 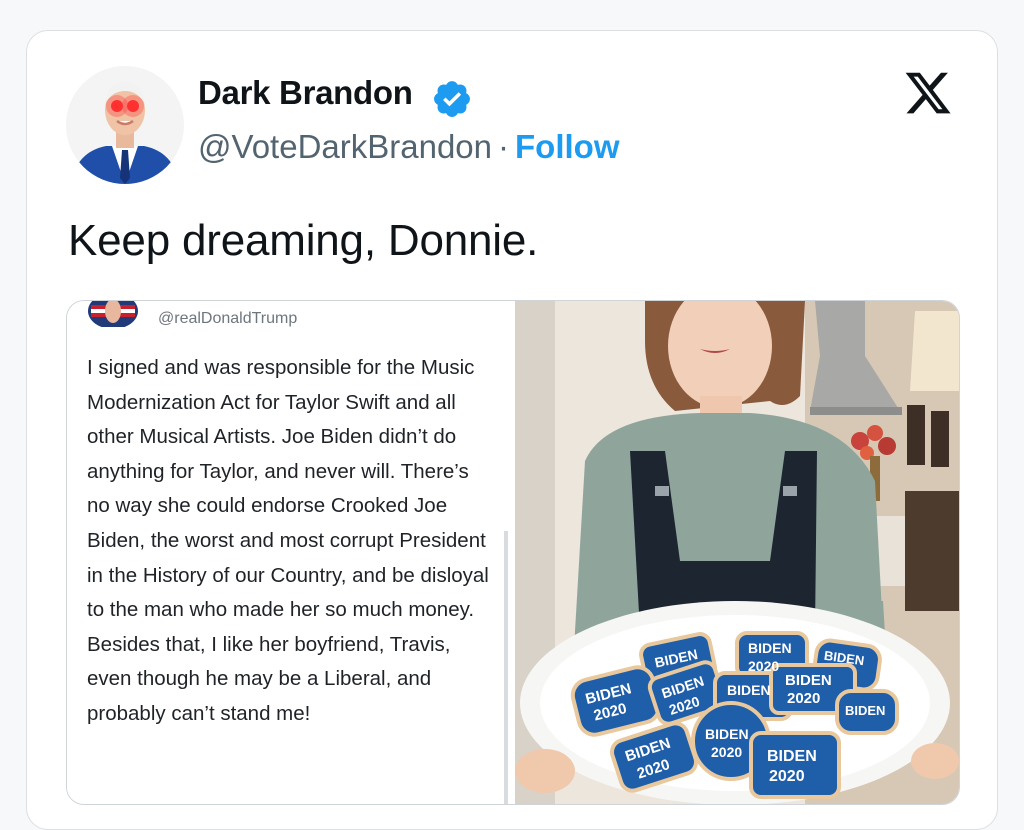 What do you see at coordinates (228, 318) in the screenshot?
I see `quoted-handle: @realDonaldTrump` at bounding box center [228, 318].